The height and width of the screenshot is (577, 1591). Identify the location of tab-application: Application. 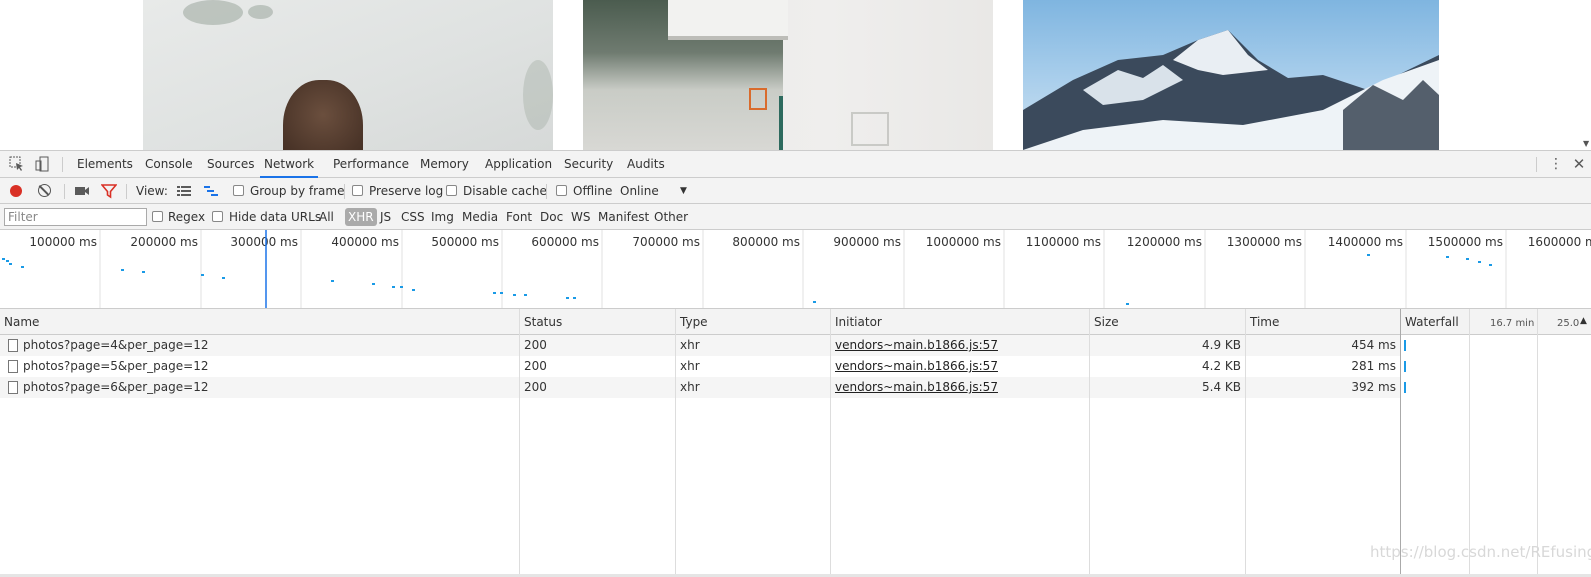
(518, 164).